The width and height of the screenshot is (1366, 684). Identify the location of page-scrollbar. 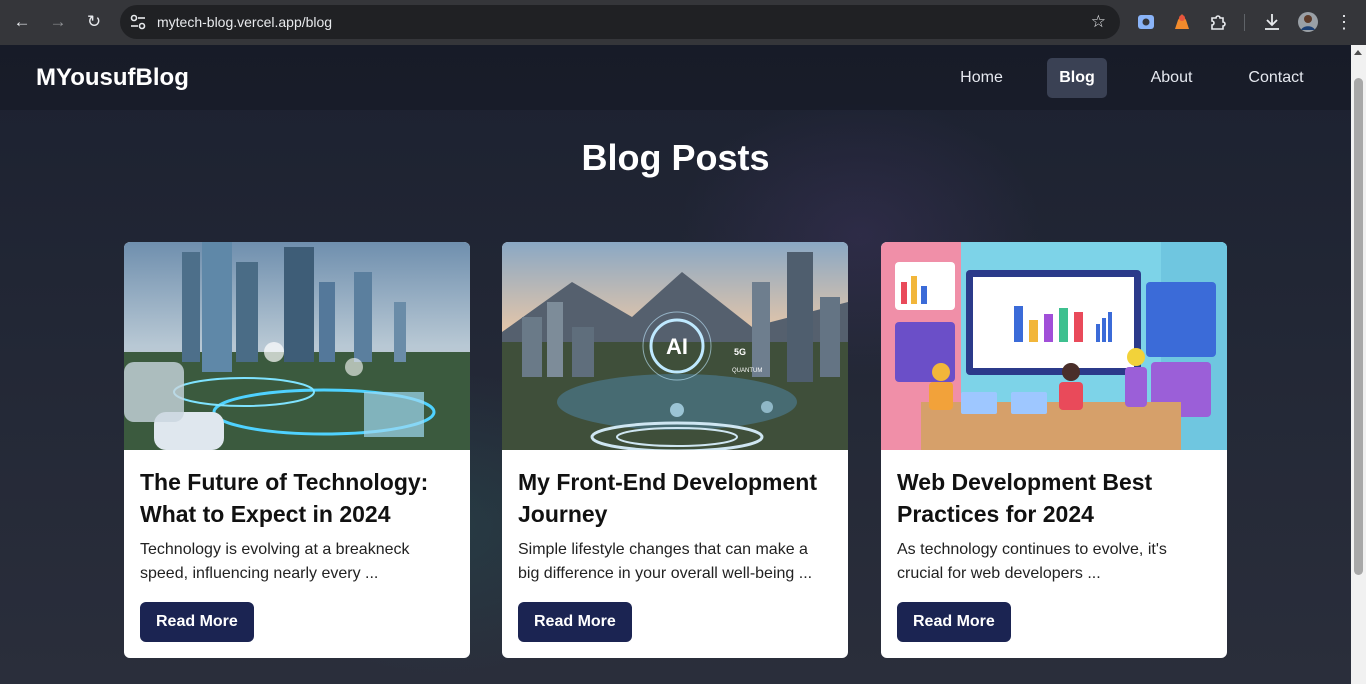
(1358, 364).